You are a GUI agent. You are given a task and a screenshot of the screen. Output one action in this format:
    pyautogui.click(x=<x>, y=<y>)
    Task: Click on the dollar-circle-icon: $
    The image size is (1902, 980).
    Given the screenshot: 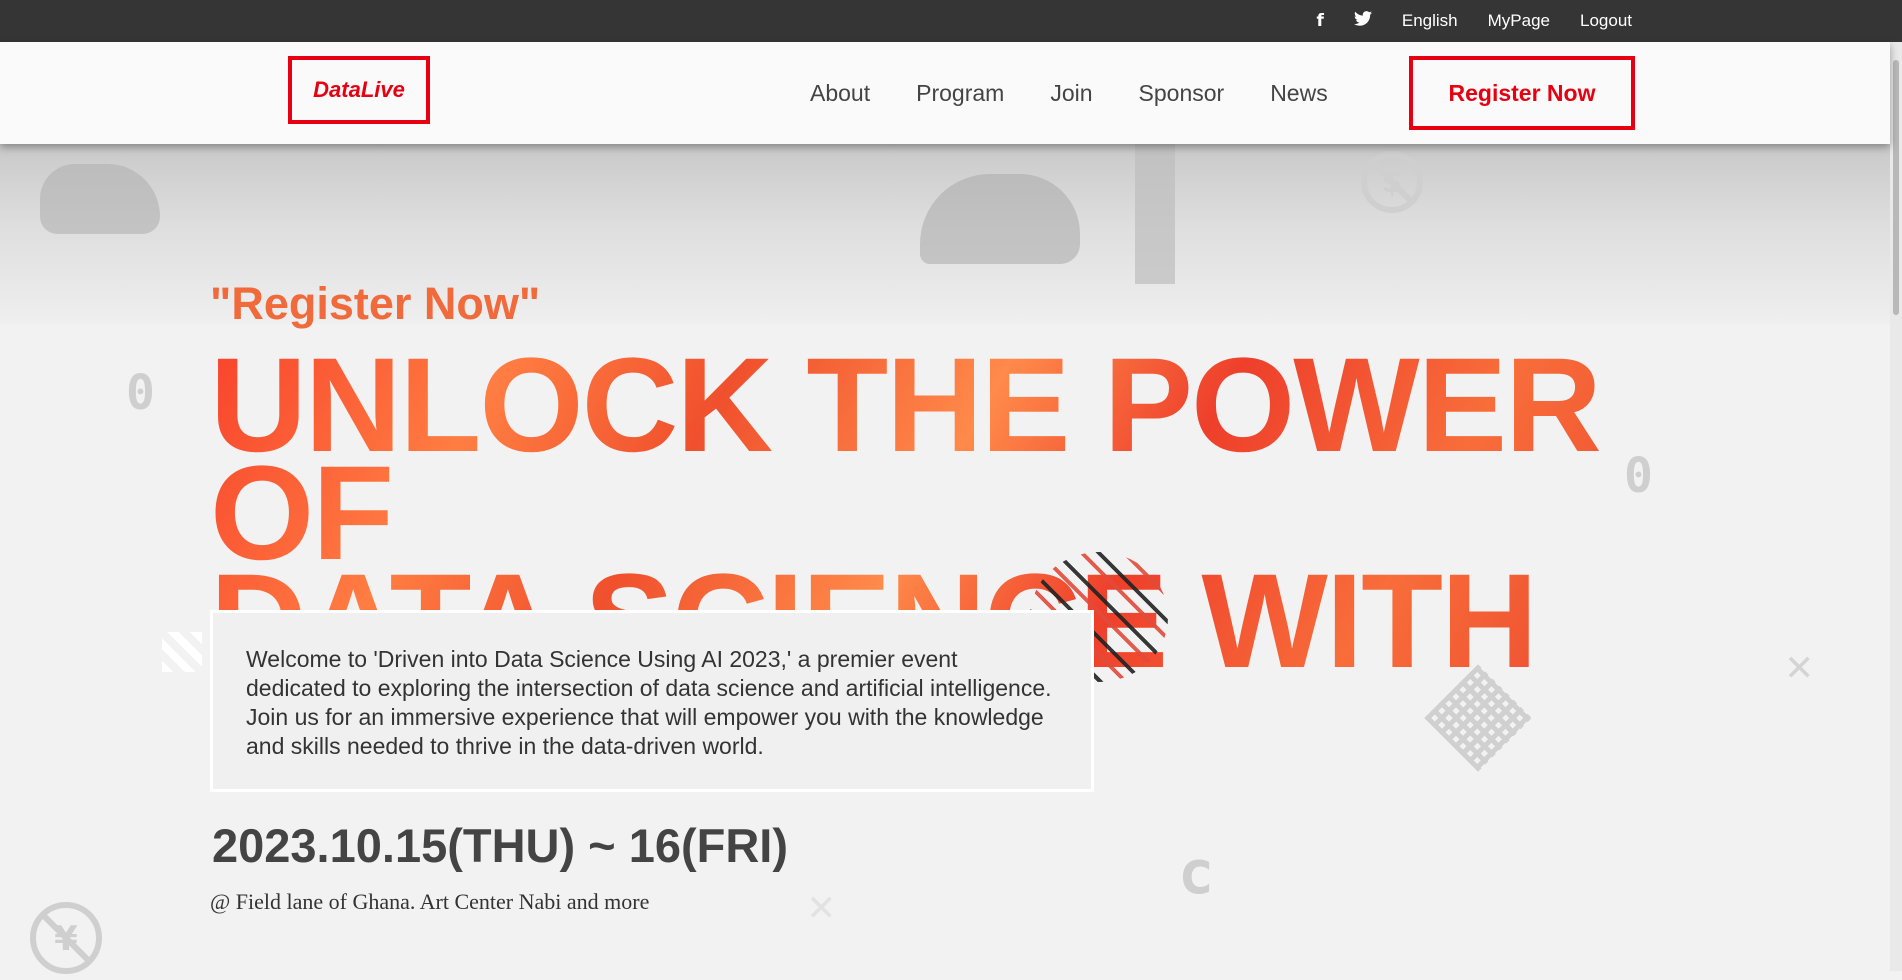 What is the action you would take?
    pyautogui.click(x=1392, y=182)
    